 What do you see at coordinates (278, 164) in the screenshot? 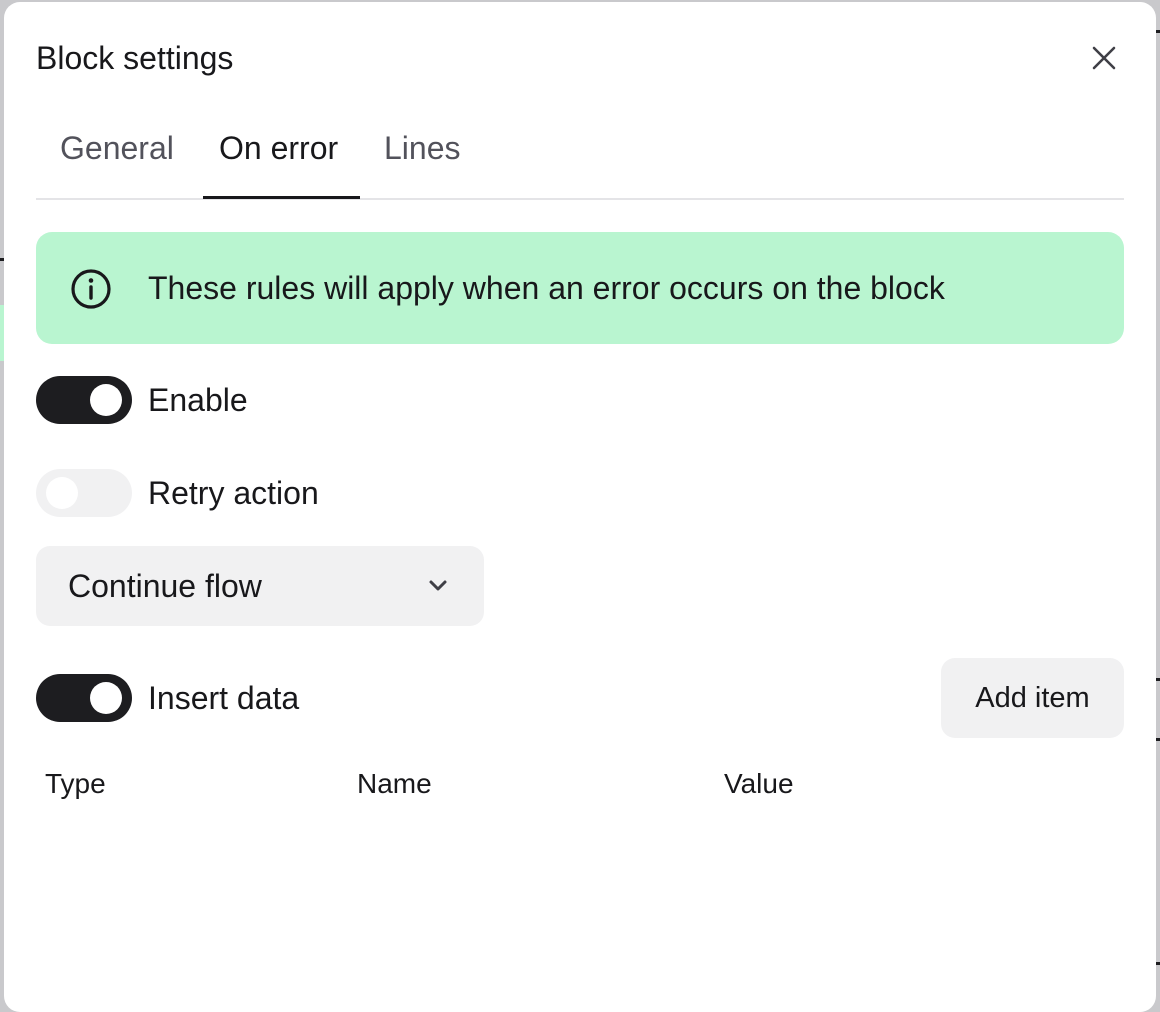
I see `tab-on-error: On error` at bounding box center [278, 164].